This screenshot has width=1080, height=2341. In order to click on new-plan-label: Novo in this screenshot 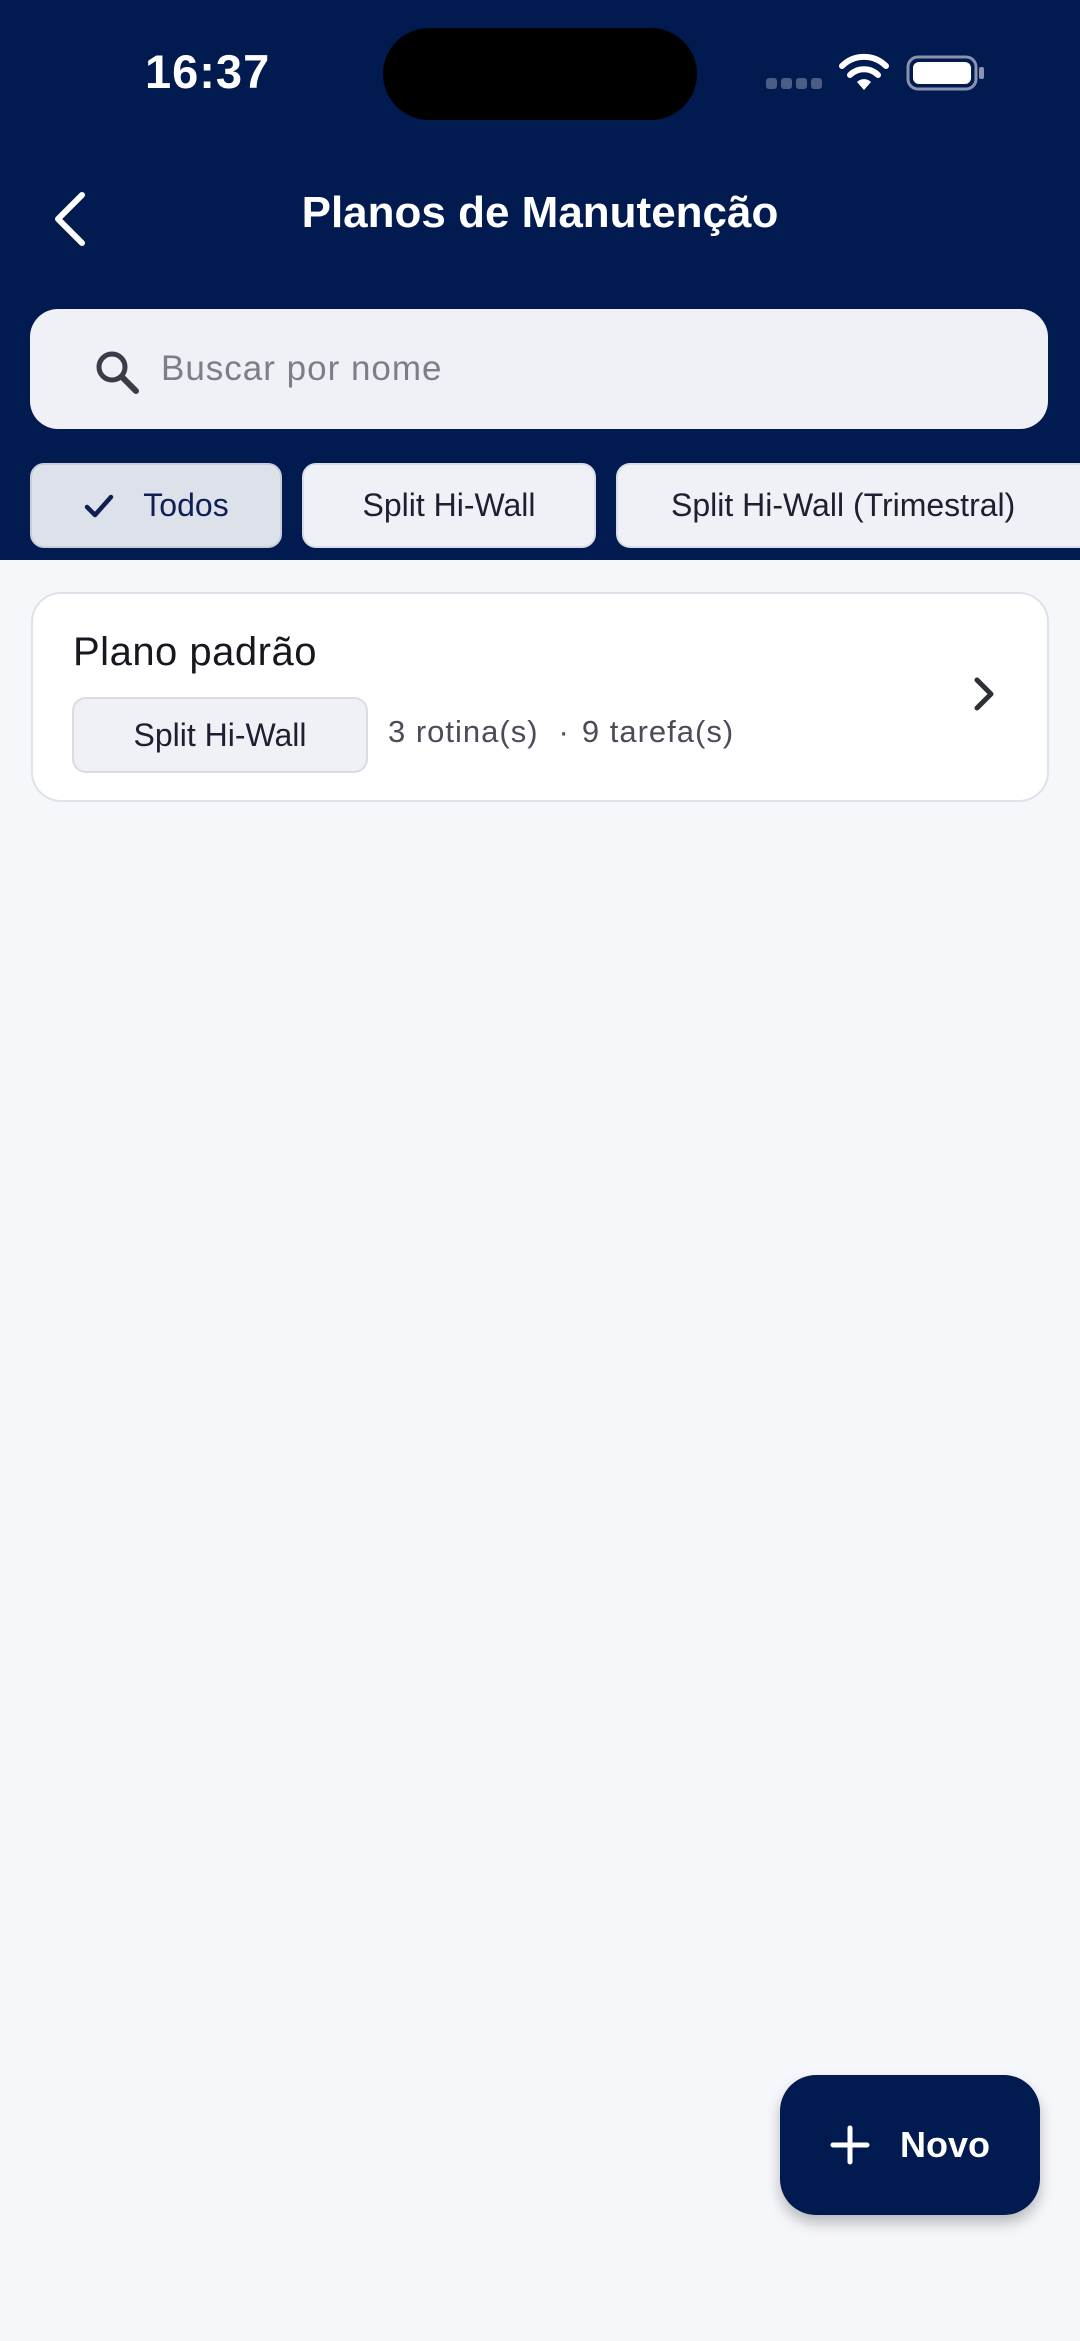, I will do `click(945, 2144)`.